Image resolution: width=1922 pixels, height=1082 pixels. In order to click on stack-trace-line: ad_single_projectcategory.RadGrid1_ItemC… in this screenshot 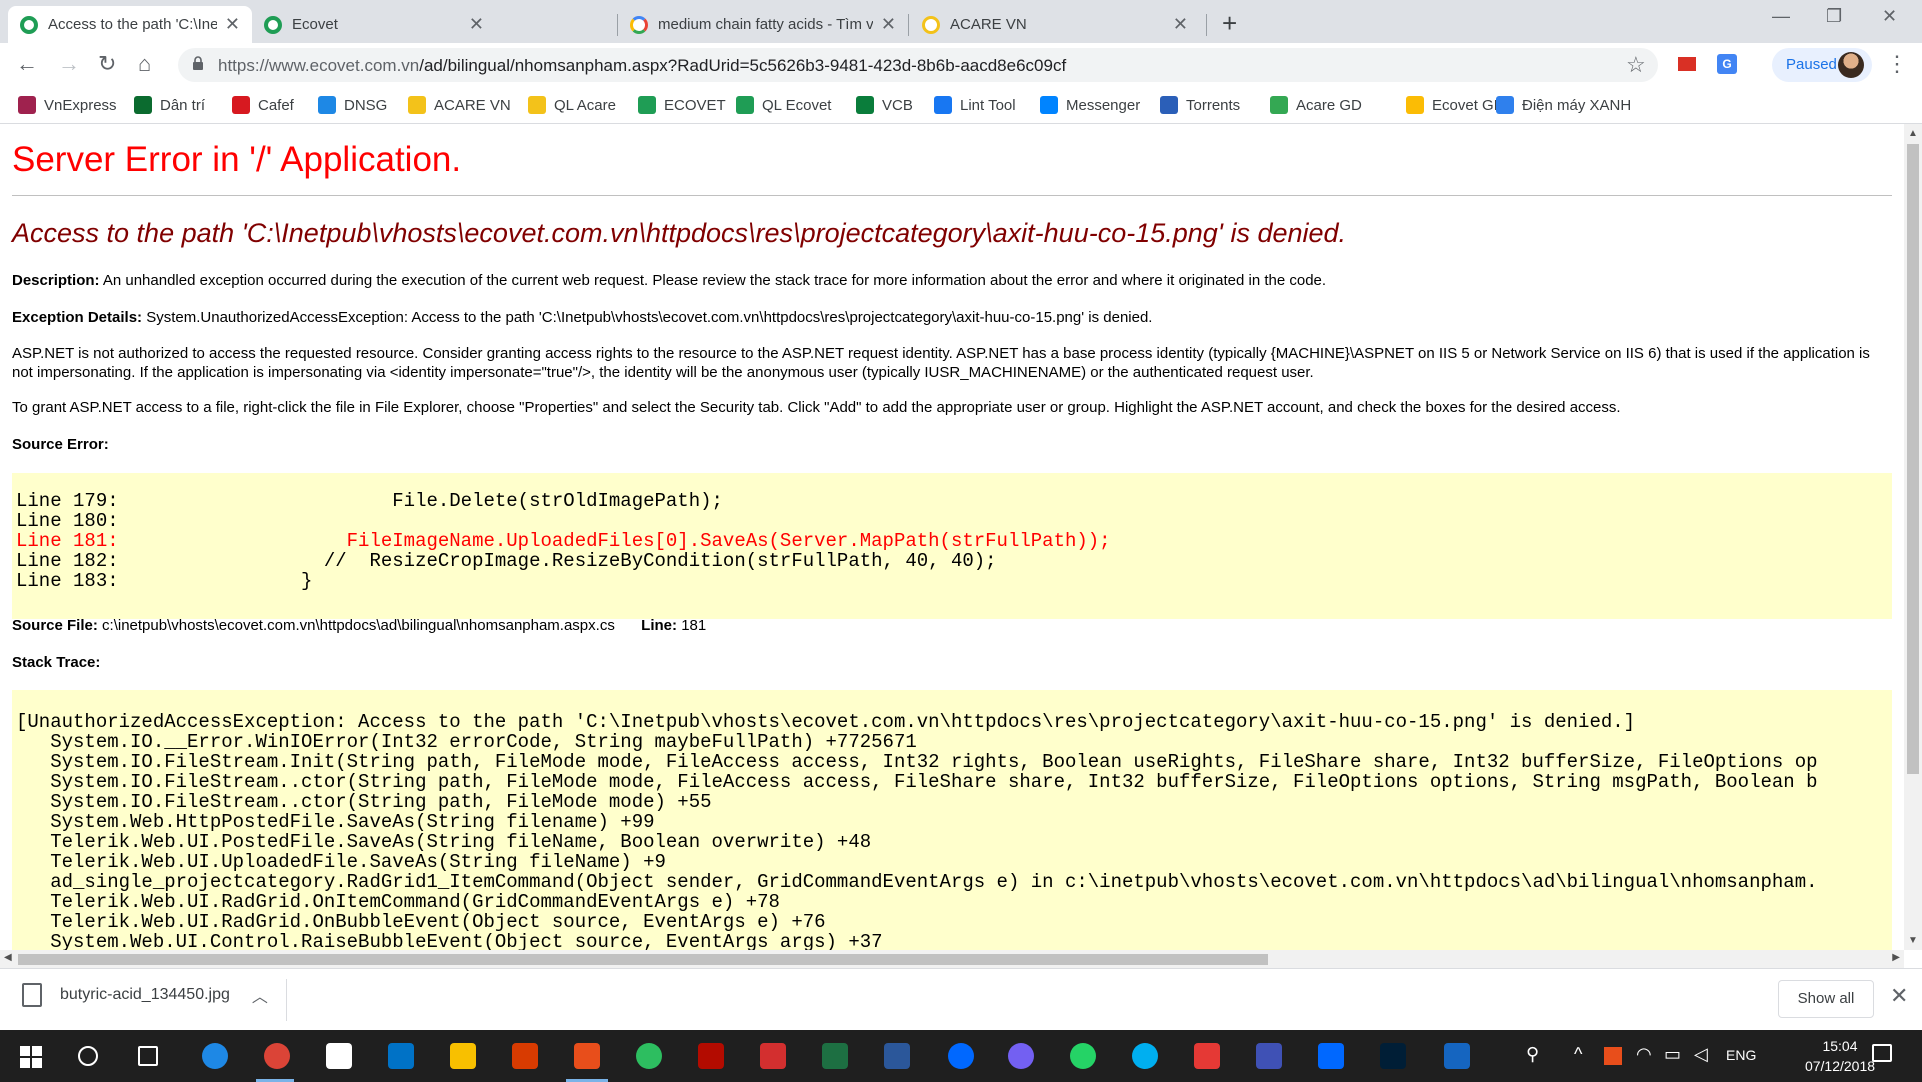, I will do `click(917, 882)`.